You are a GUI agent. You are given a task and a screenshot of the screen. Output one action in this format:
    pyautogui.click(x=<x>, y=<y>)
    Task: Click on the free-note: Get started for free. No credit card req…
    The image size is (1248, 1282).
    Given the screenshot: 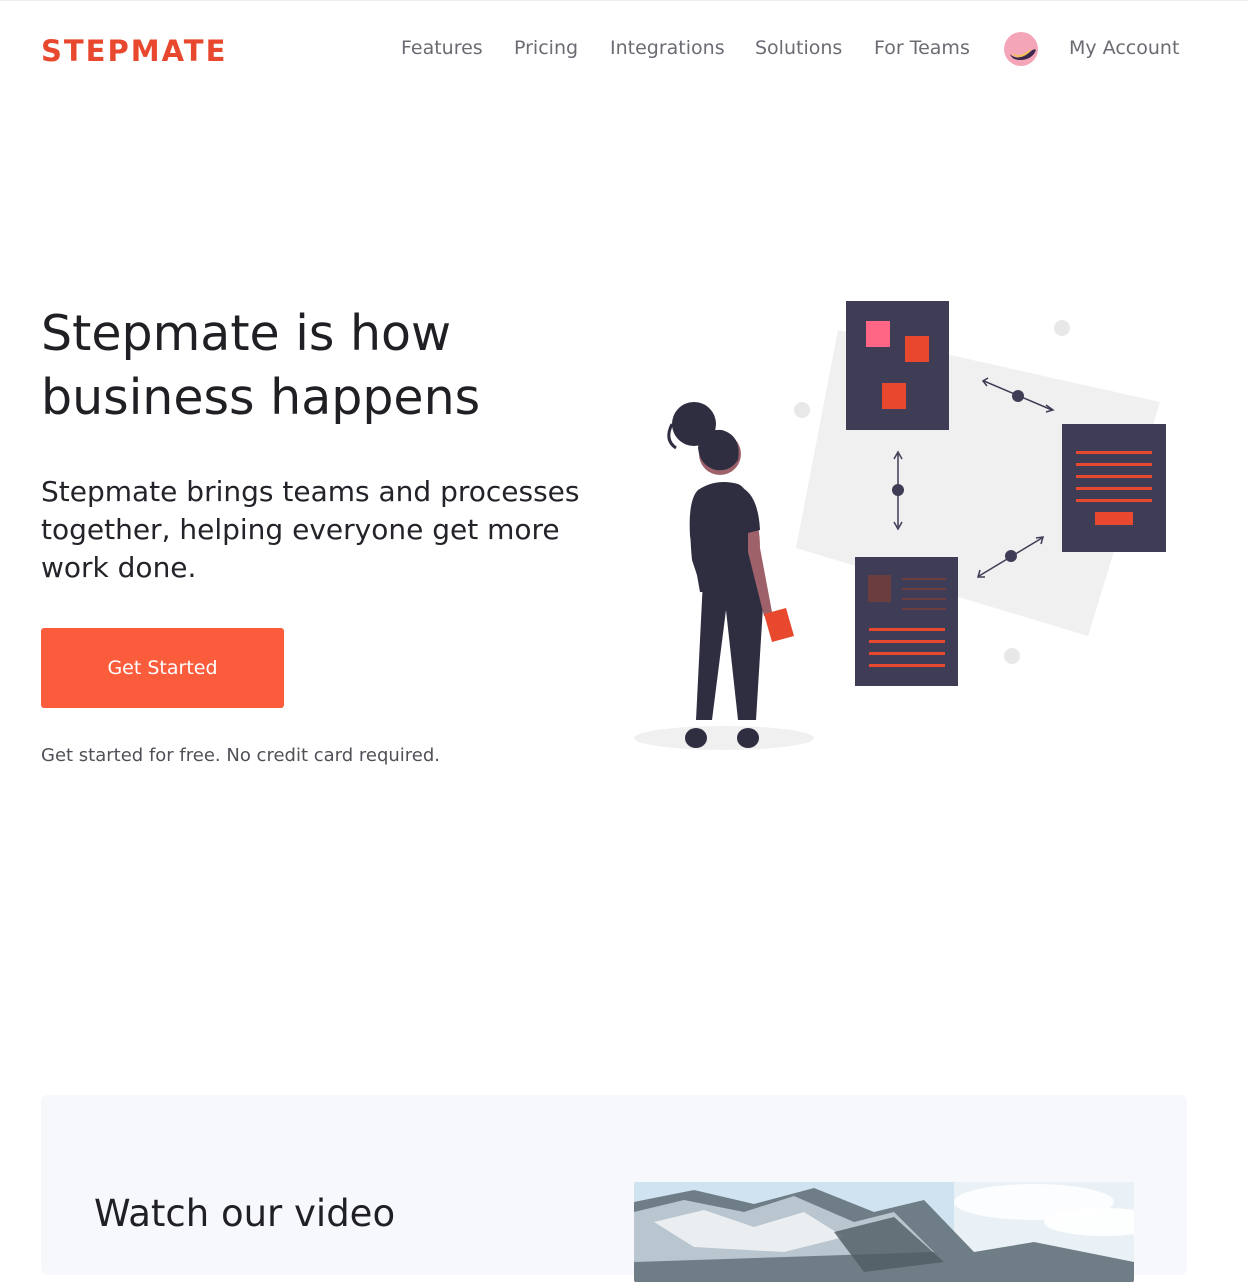 What is the action you would take?
    pyautogui.click(x=241, y=755)
    